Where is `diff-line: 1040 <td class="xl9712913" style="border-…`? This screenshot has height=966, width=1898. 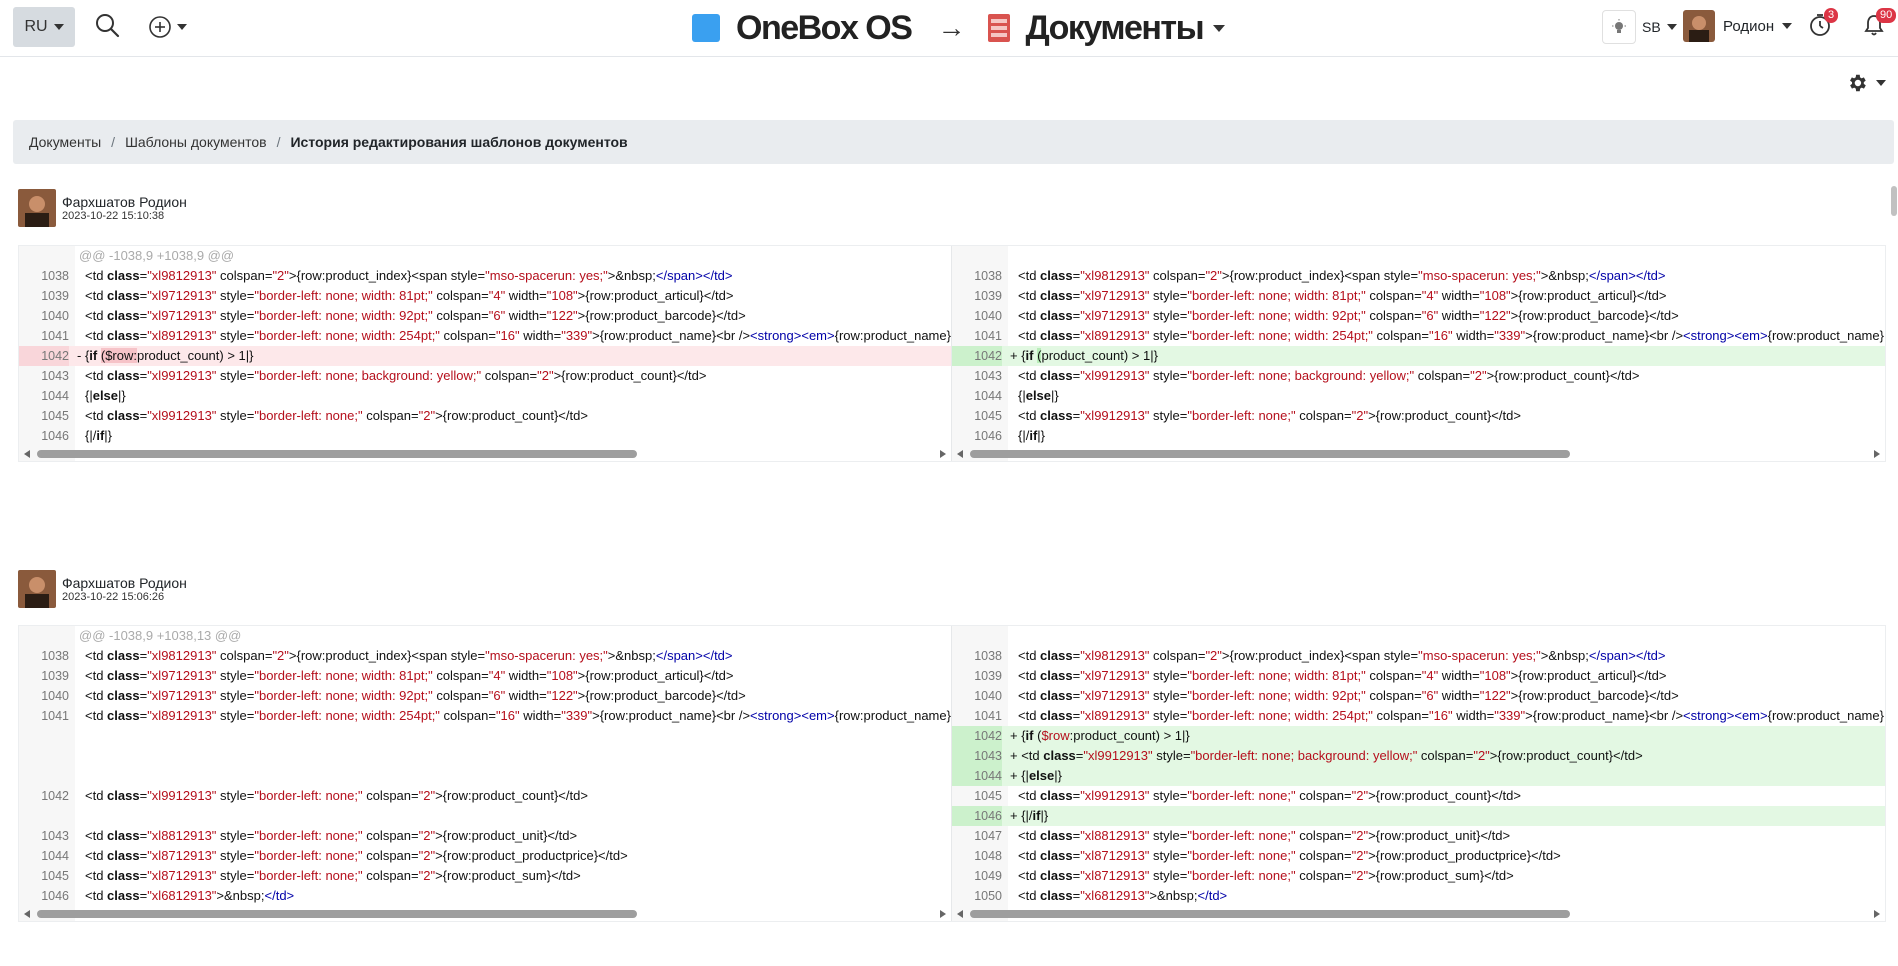 diff-line: 1040 <td class="xl9712913" style="border-… is located at coordinates (485, 696).